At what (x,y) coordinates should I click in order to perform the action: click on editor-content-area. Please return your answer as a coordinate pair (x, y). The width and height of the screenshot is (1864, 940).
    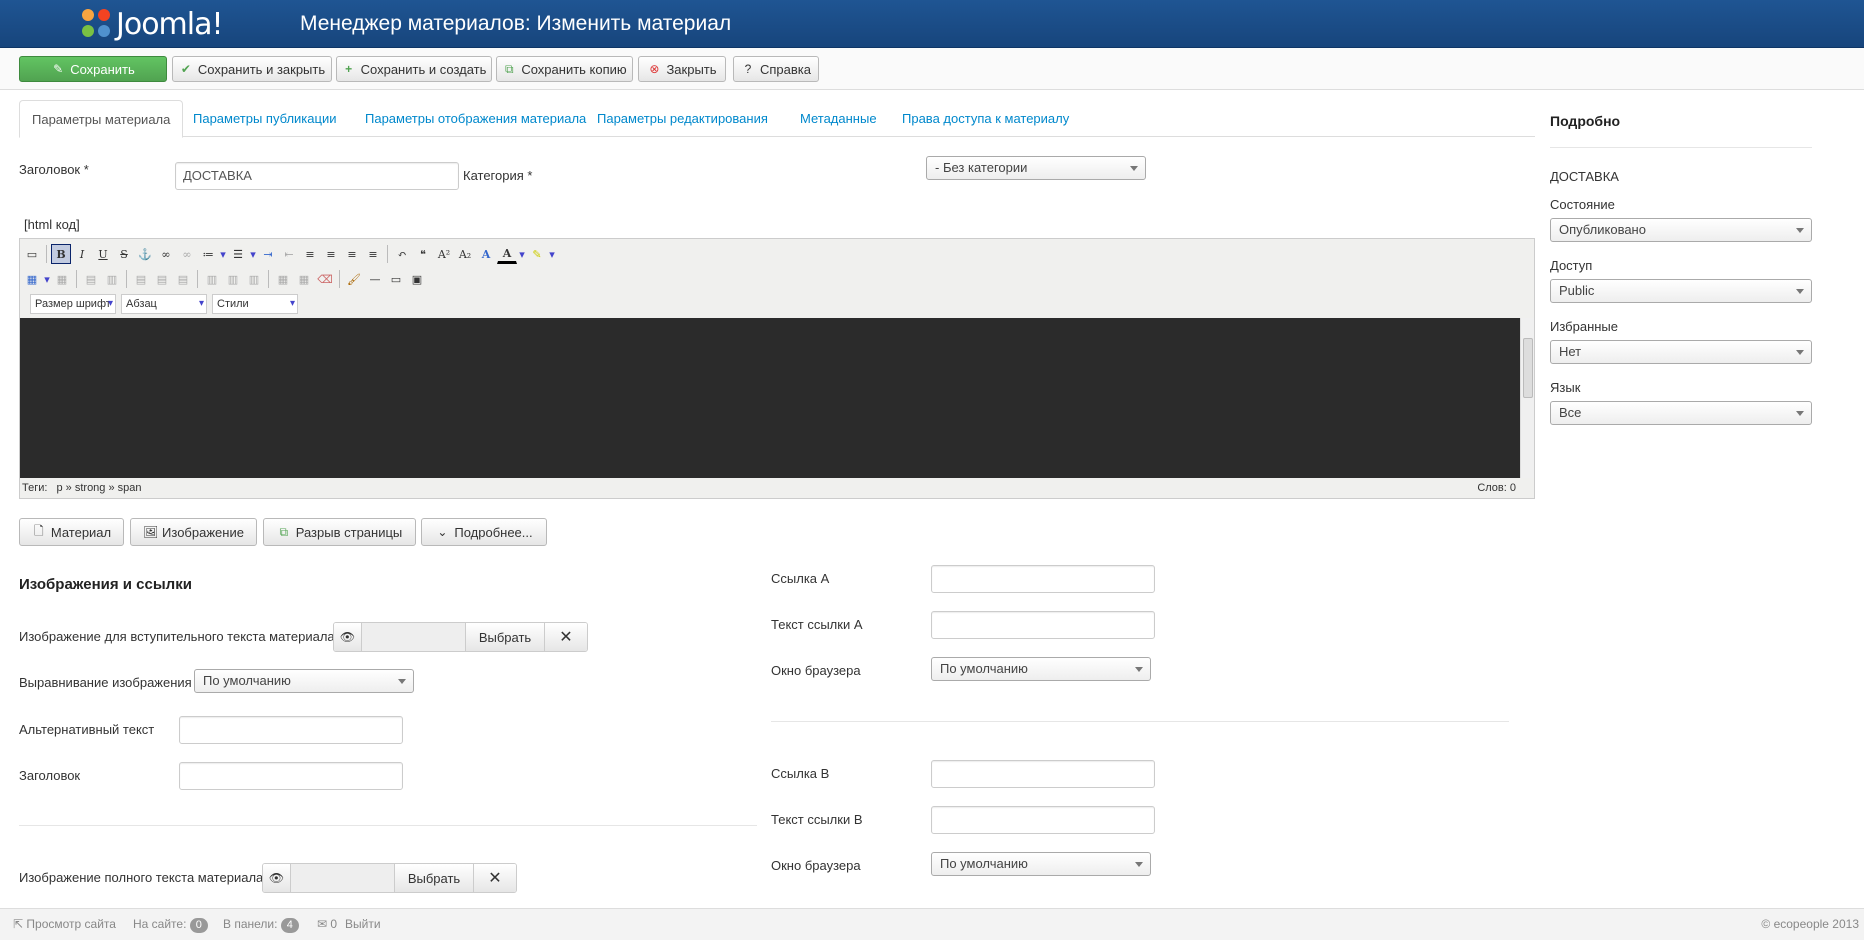
    Looking at the image, I should click on (770, 398).